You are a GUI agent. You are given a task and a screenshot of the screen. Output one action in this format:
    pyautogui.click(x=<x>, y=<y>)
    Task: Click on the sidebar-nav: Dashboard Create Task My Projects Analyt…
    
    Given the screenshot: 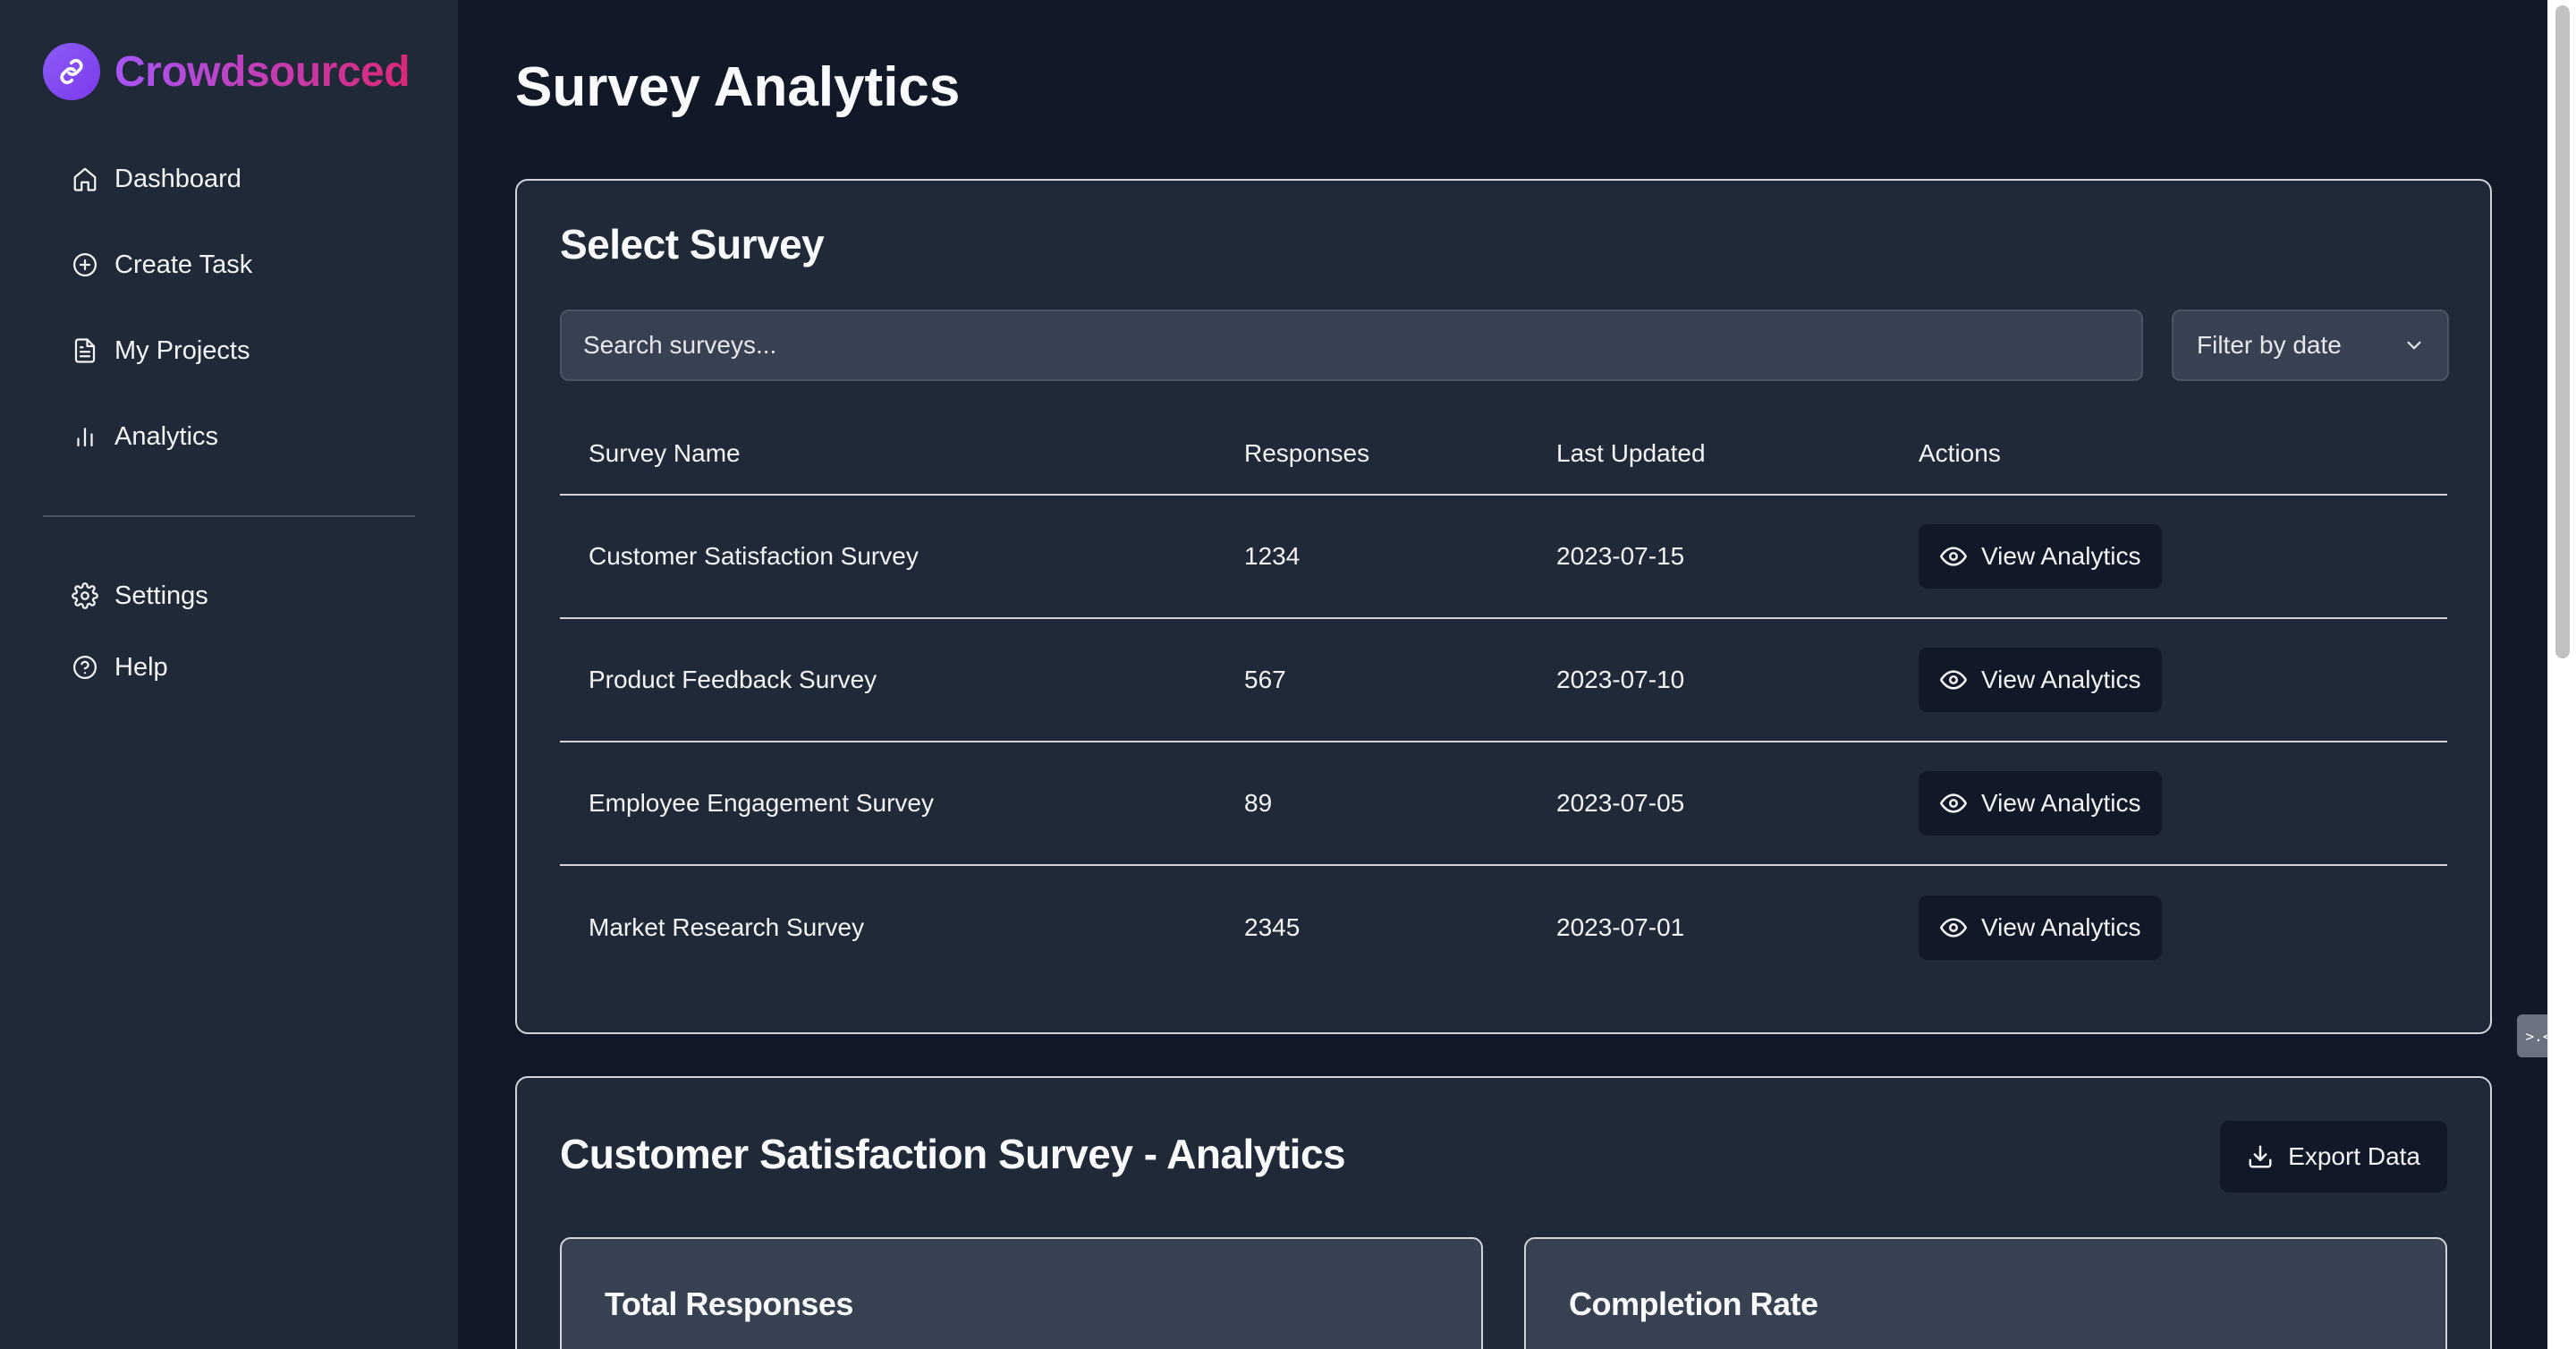 What is the action you would take?
    pyautogui.click(x=229, y=324)
    